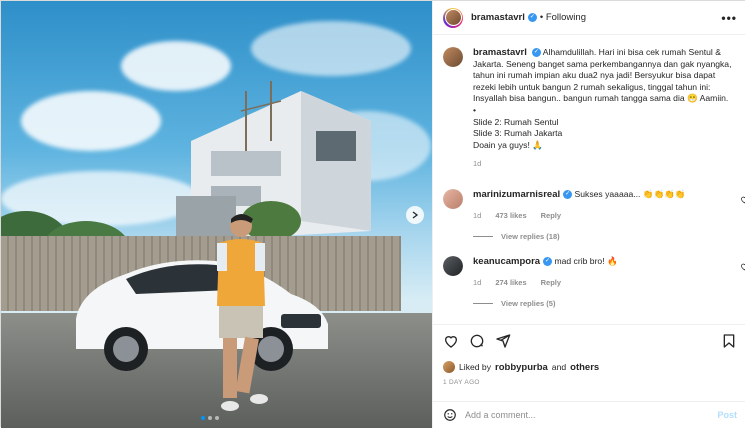 The image size is (745, 428). What do you see at coordinates (508, 144) in the screenshot?
I see `caption-line: Doain ya guys! 🙏` at bounding box center [508, 144].